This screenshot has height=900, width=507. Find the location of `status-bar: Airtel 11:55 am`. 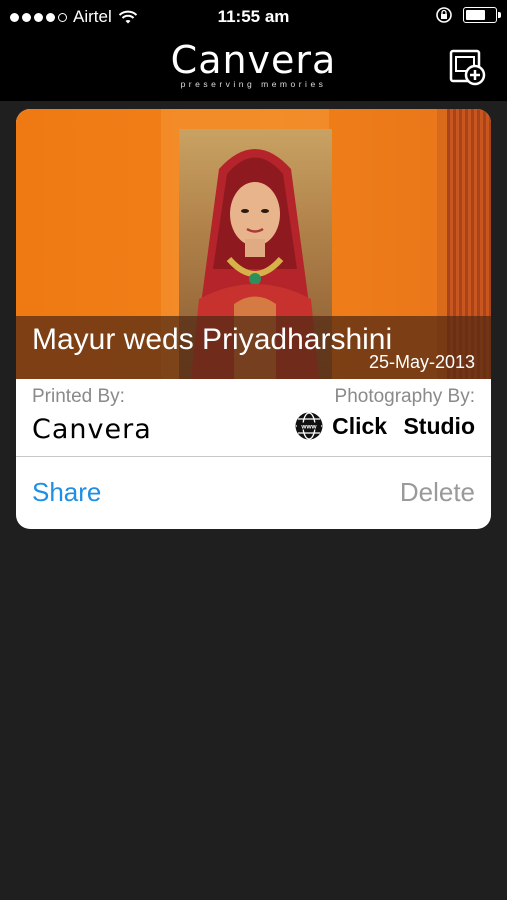

status-bar: Airtel 11:55 am is located at coordinates (253, 17).